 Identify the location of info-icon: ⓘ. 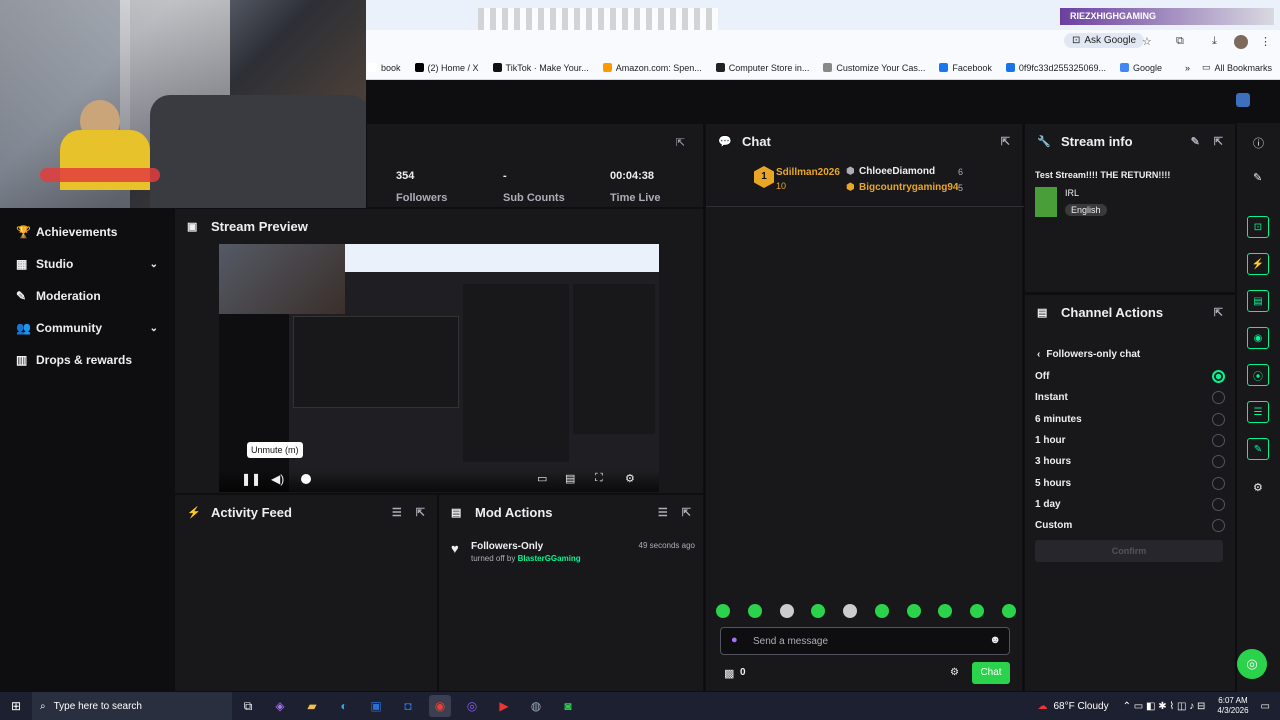
(1258, 143).